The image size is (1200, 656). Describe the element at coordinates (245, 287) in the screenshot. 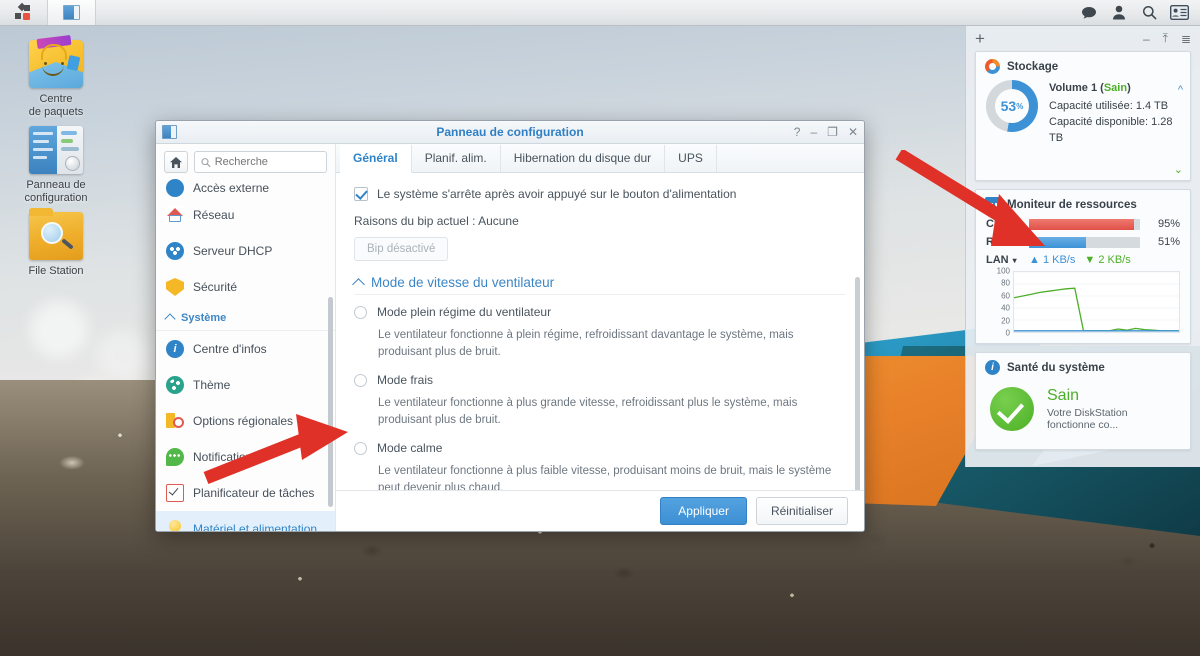

I see `sidebar-item-security: Sécurité` at that location.